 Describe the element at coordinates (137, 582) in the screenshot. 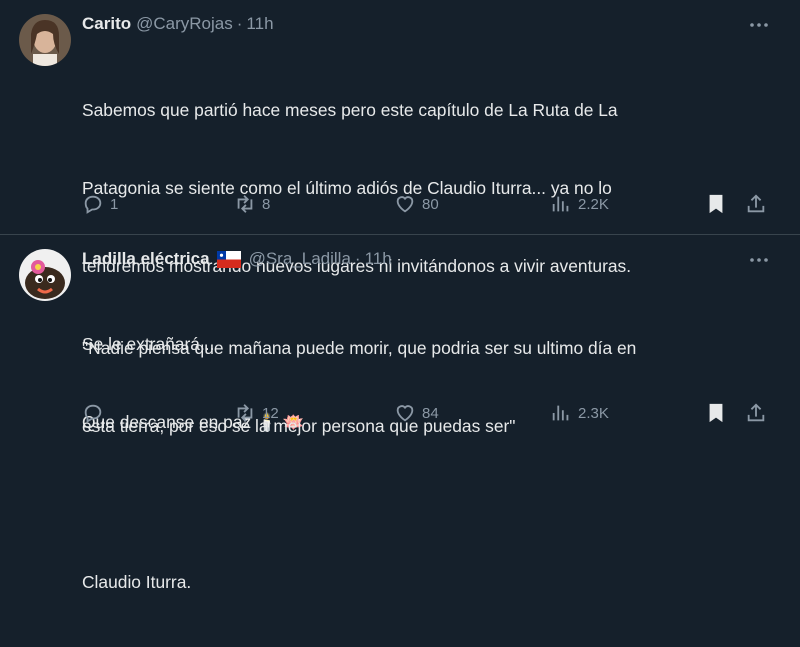

I see `tweet-text-line: Claudio Iturra.` at that location.